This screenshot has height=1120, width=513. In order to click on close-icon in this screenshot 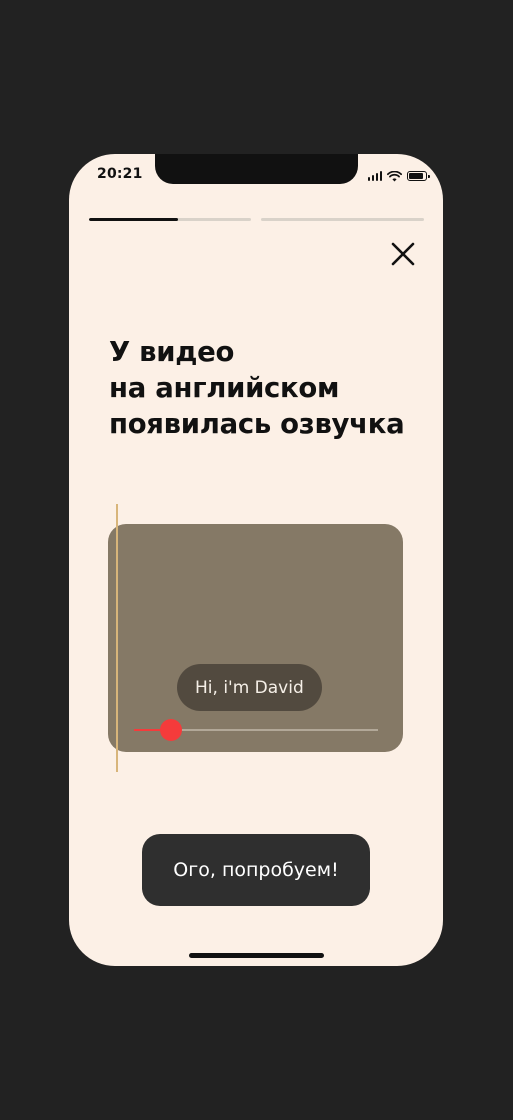, I will do `click(403, 254)`.